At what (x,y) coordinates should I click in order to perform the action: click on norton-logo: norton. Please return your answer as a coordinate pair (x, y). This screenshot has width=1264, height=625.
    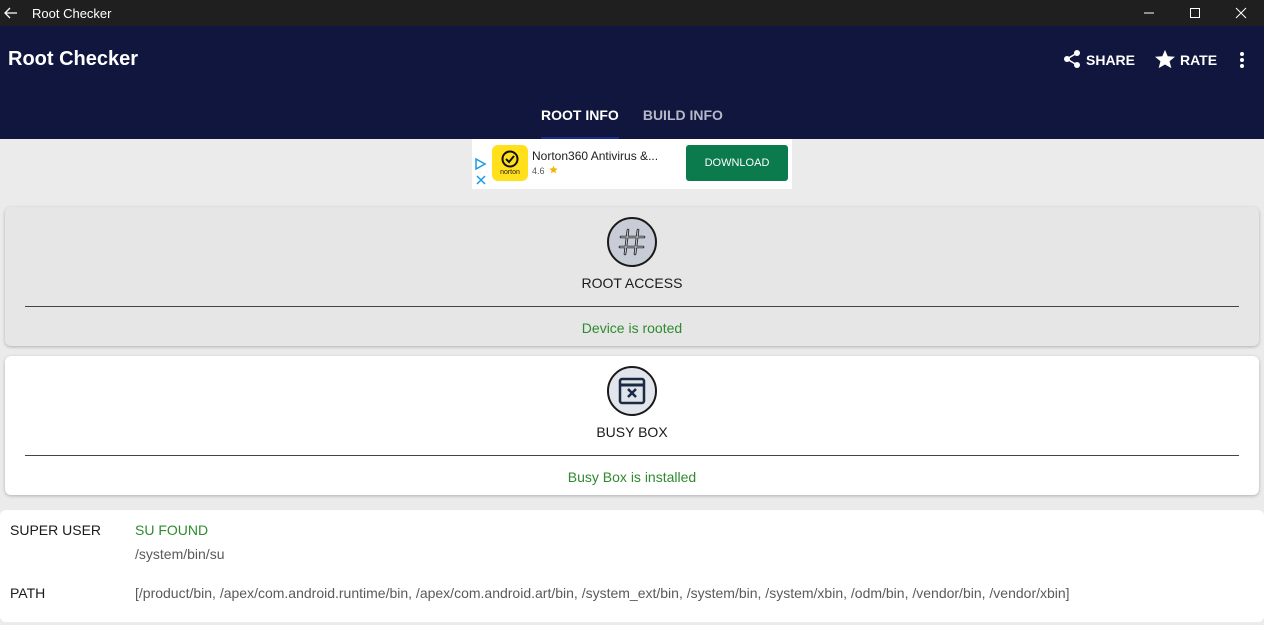
    Looking at the image, I should click on (510, 163).